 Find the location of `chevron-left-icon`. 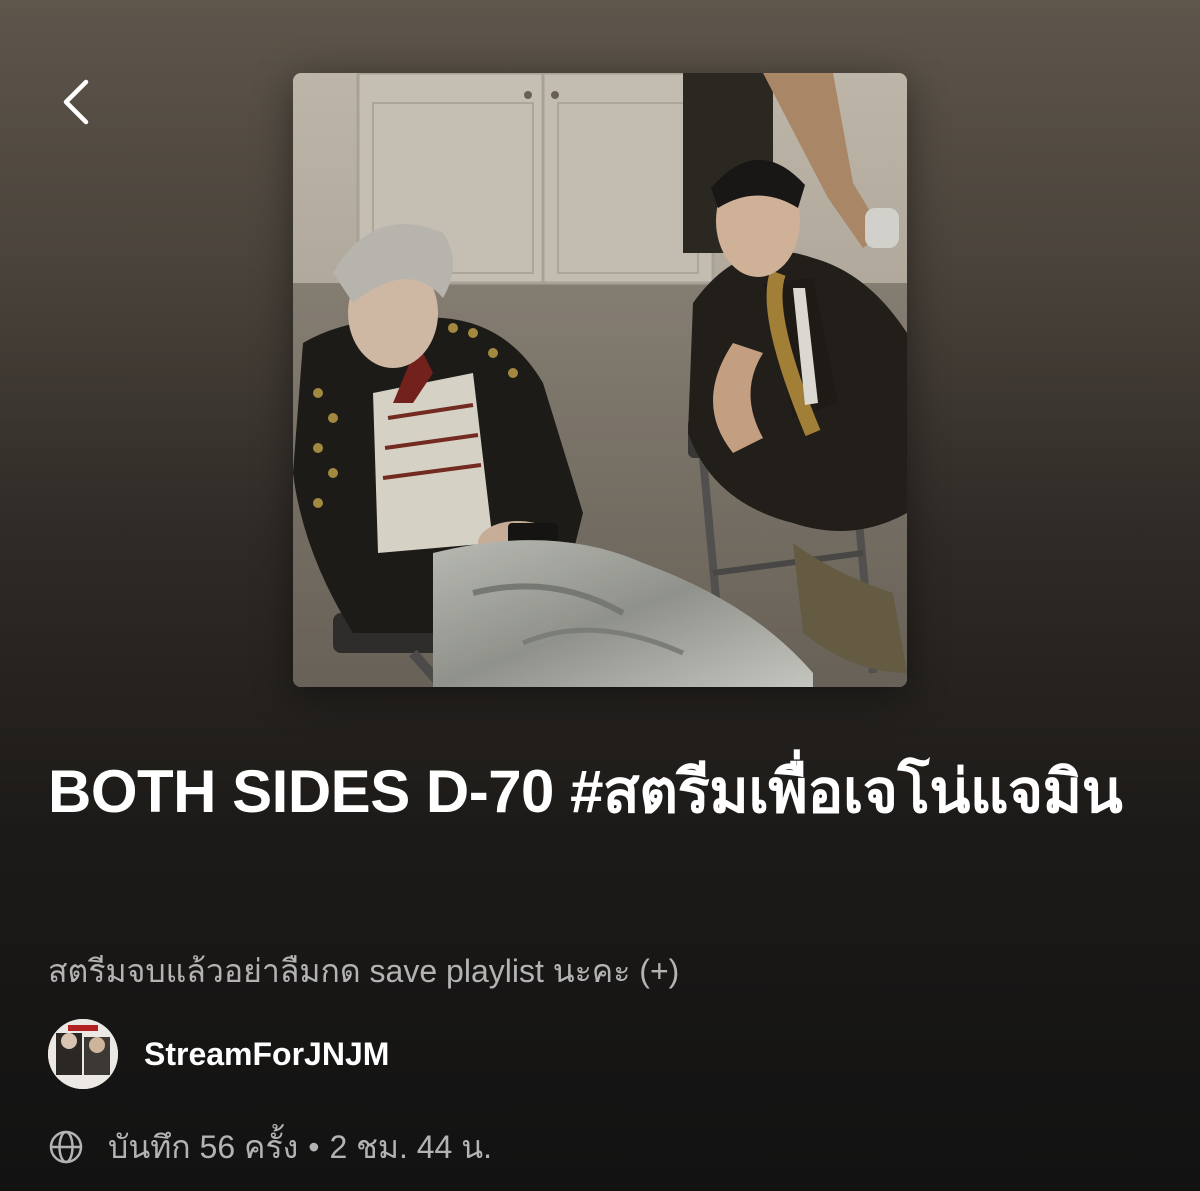

chevron-left-icon is located at coordinates (76, 102).